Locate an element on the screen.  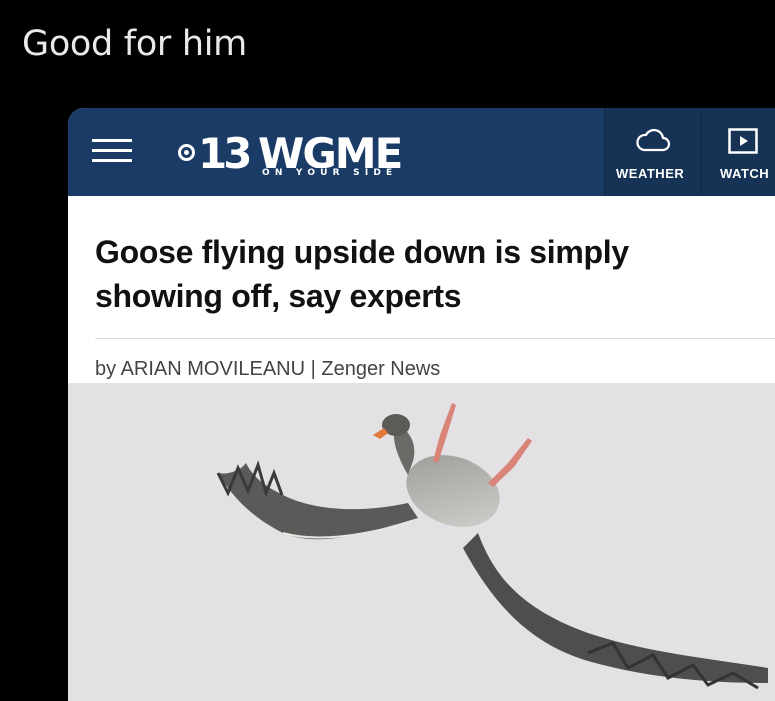
article-byline: by ARIAN MOVILEANU | Zenger News is located at coordinates (268, 369).